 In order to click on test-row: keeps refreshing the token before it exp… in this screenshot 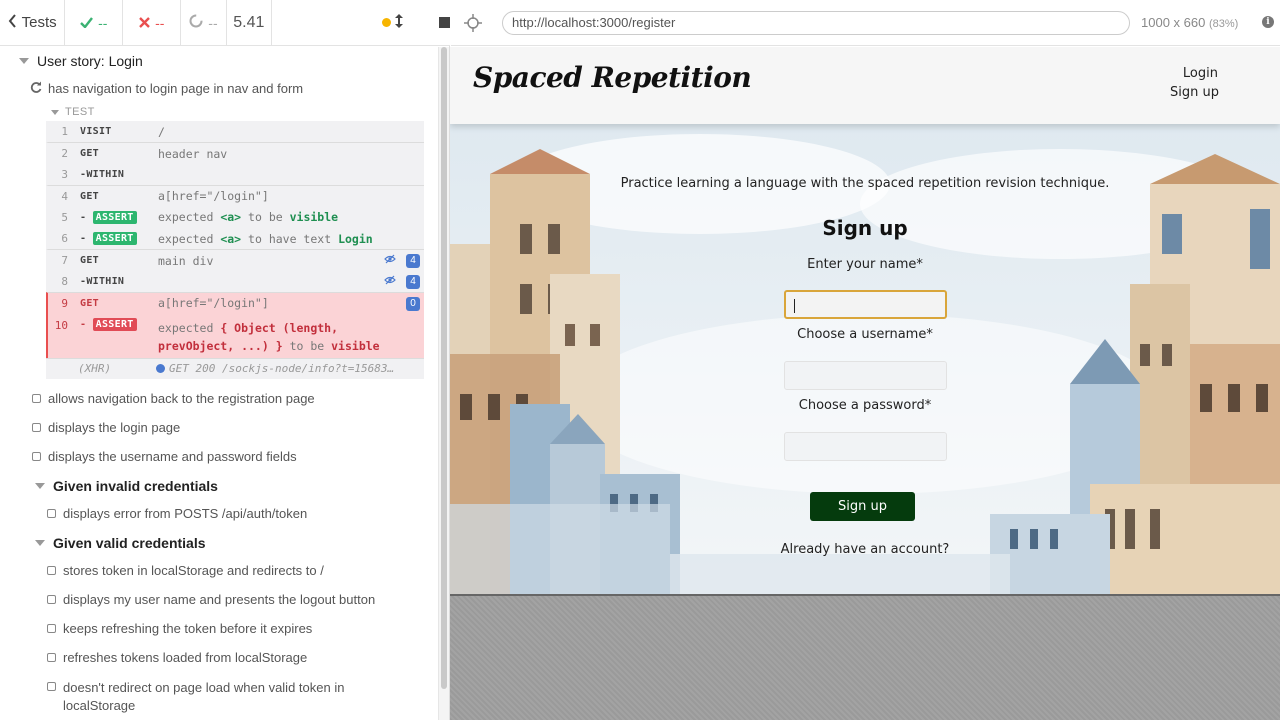, I will do `click(179, 628)`.